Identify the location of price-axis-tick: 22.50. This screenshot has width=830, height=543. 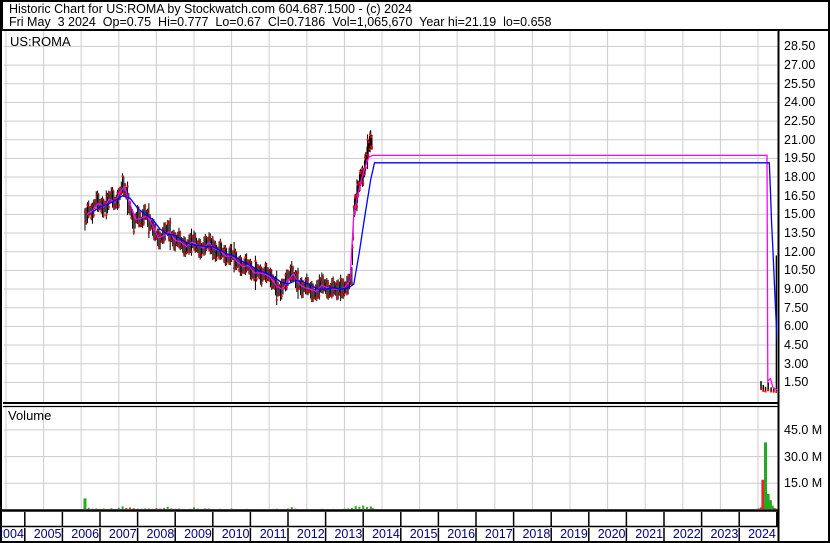
(800, 121).